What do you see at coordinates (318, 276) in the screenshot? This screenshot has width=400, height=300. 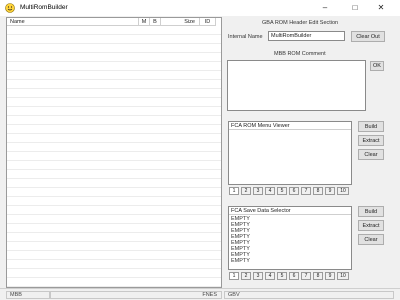 I see `save-tab-8: 8` at bounding box center [318, 276].